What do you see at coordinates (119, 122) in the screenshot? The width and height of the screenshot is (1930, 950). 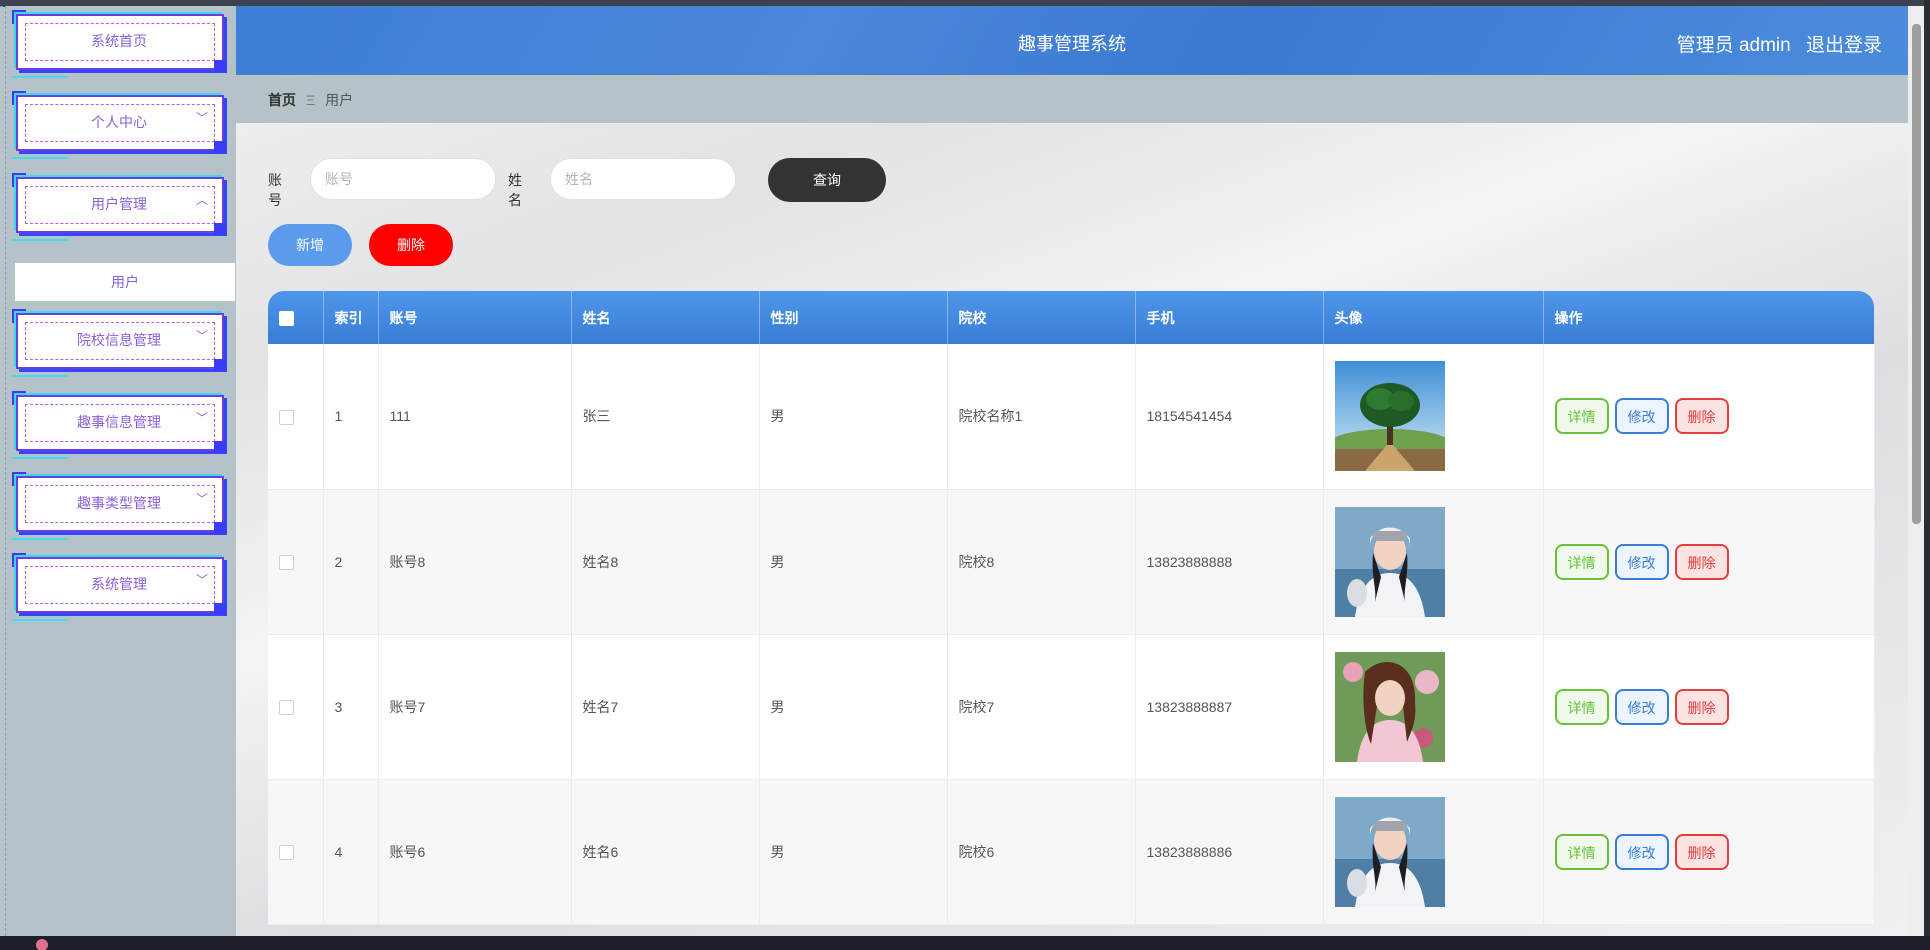 I see `sidebar-item-label: 个人中心` at bounding box center [119, 122].